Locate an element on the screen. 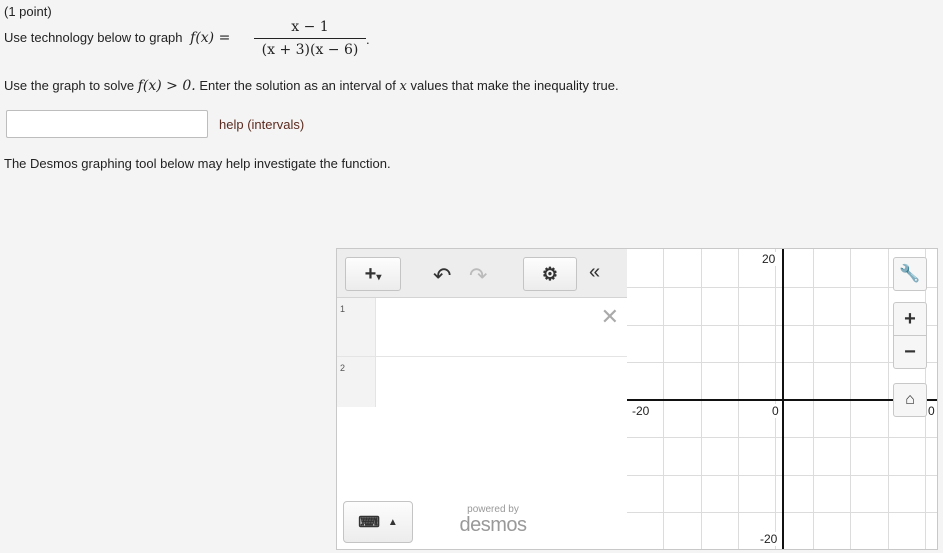  expression-gutter: 2 is located at coordinates (356, 382).